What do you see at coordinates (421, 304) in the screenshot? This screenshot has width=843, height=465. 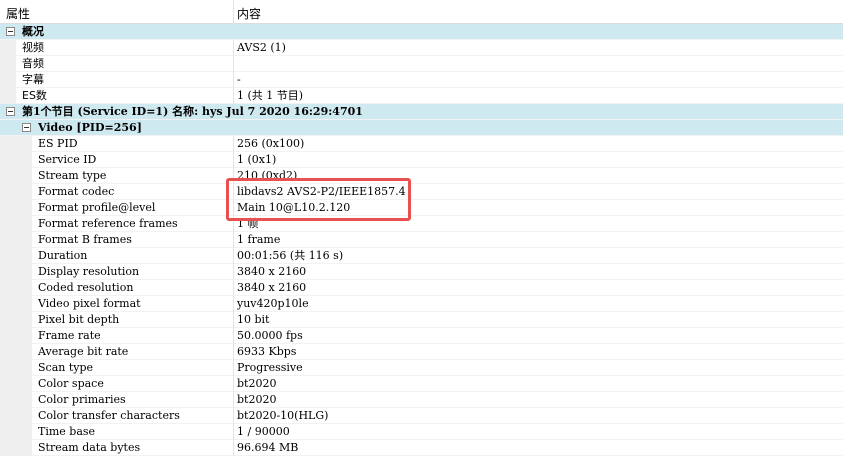 I see `property-row: Video pixel format yuv420p10le` at bounding box center [421, 304].